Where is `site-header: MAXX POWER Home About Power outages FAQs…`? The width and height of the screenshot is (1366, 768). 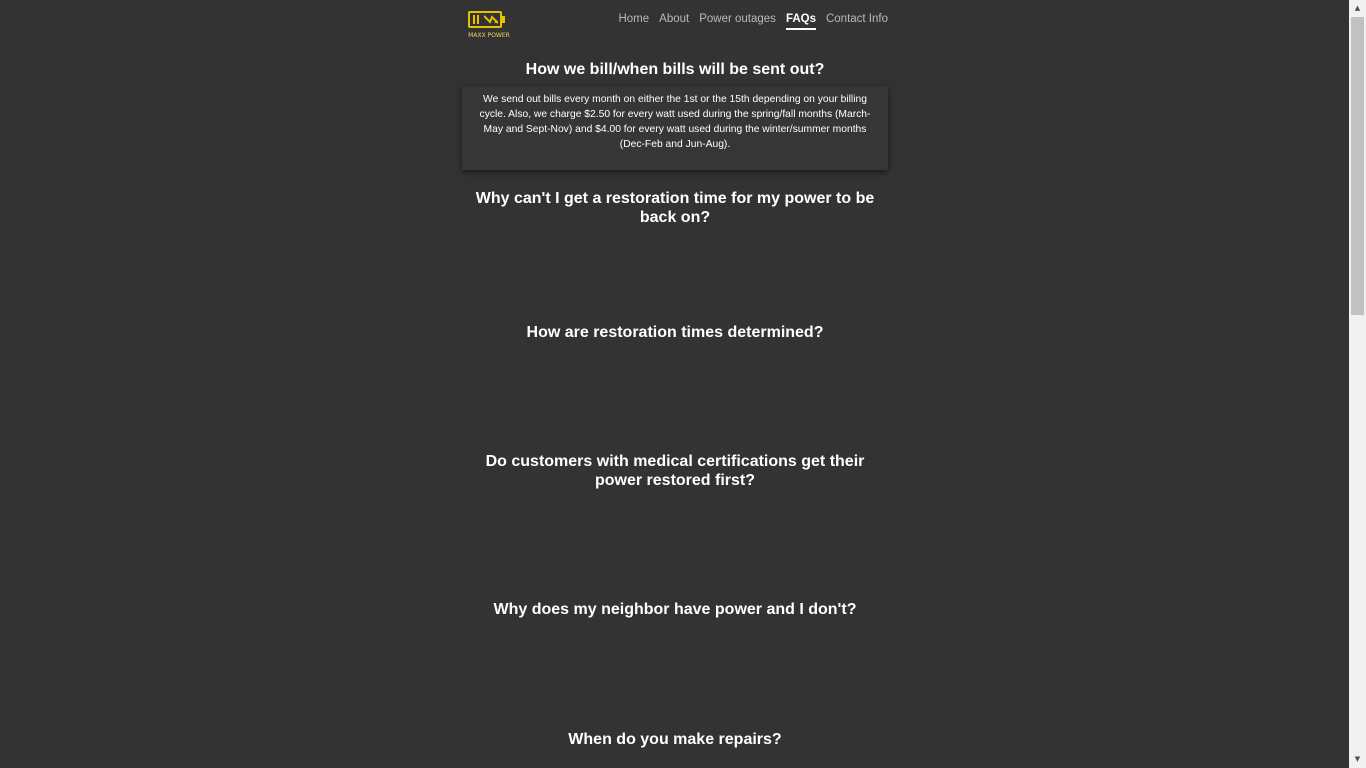 site-header: MAXX POWER Home About Power outages FAQs… is located at coordinates (675, 23).